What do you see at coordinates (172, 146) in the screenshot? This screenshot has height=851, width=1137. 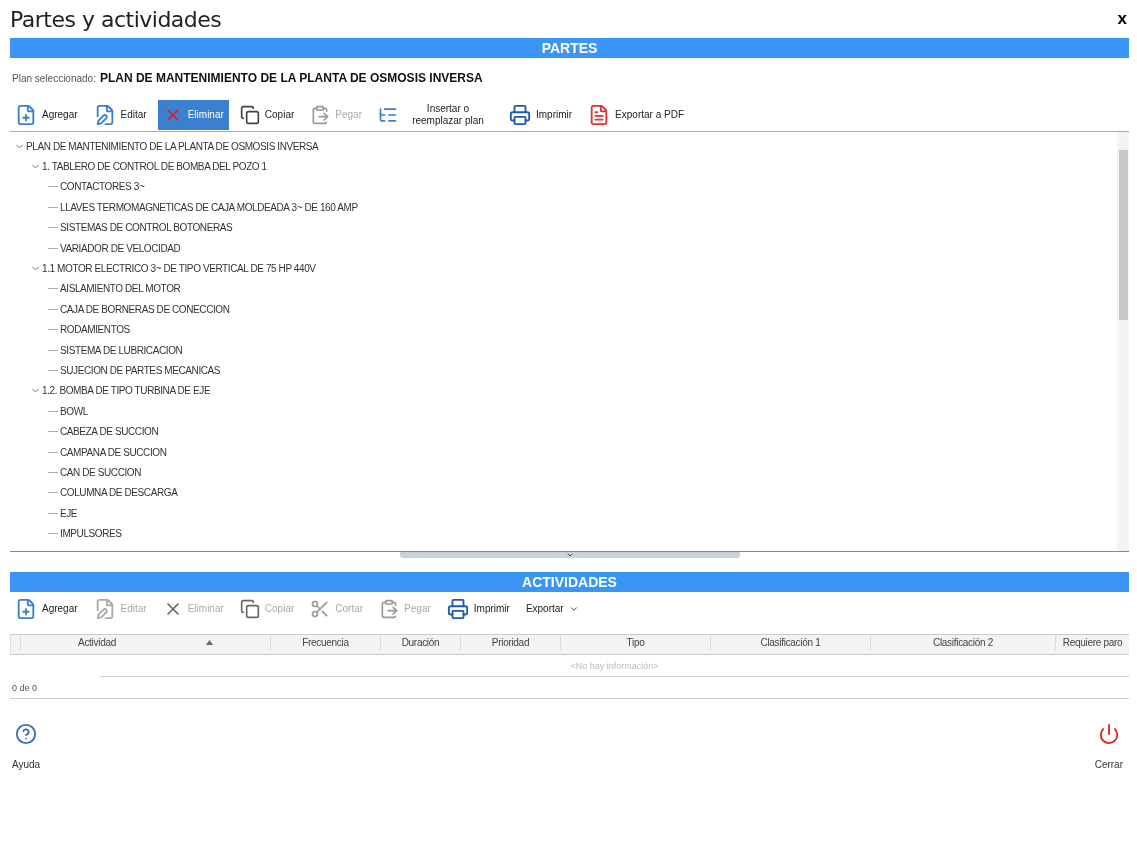 I see `tree-item: PLAN DE MANTENIMIENTO DE LA PLANTA DE OSMOSIS INVERSA` at bounding box center [172, 146].